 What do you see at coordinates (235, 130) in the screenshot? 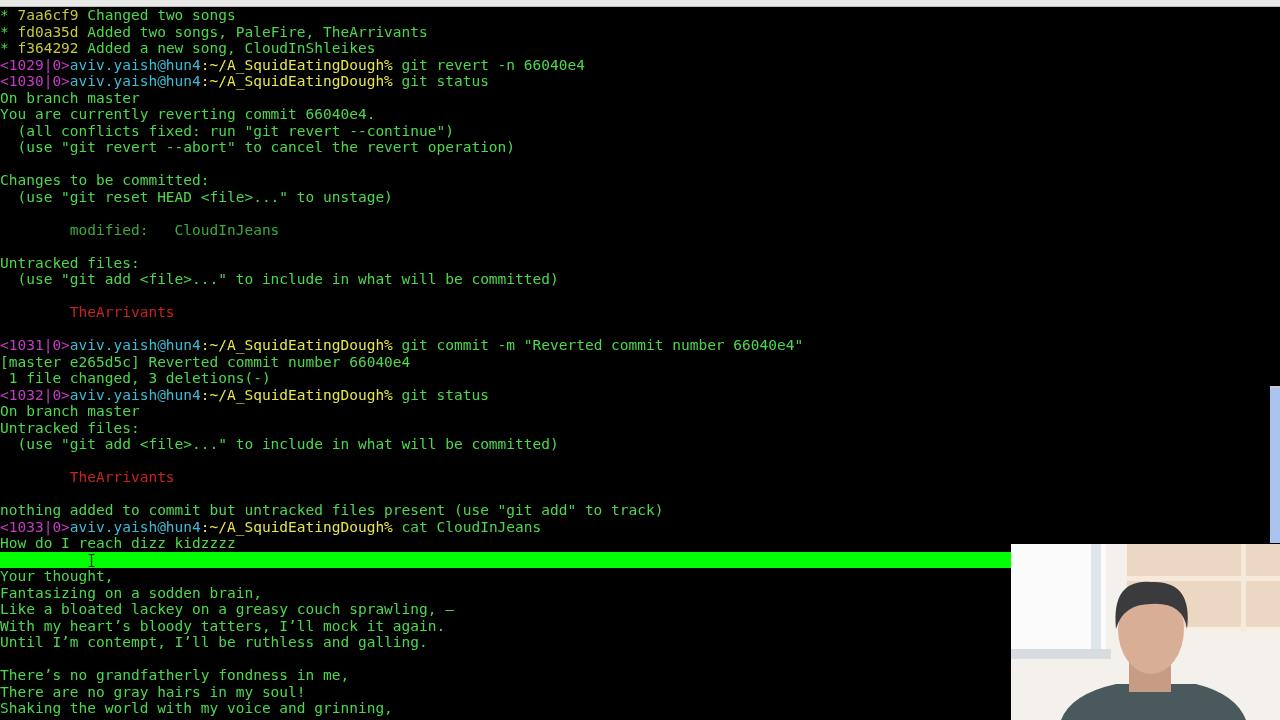
I see `output-line: (all conflicts fixed: run "git revert --continue")` at bounding box center [235, 130].